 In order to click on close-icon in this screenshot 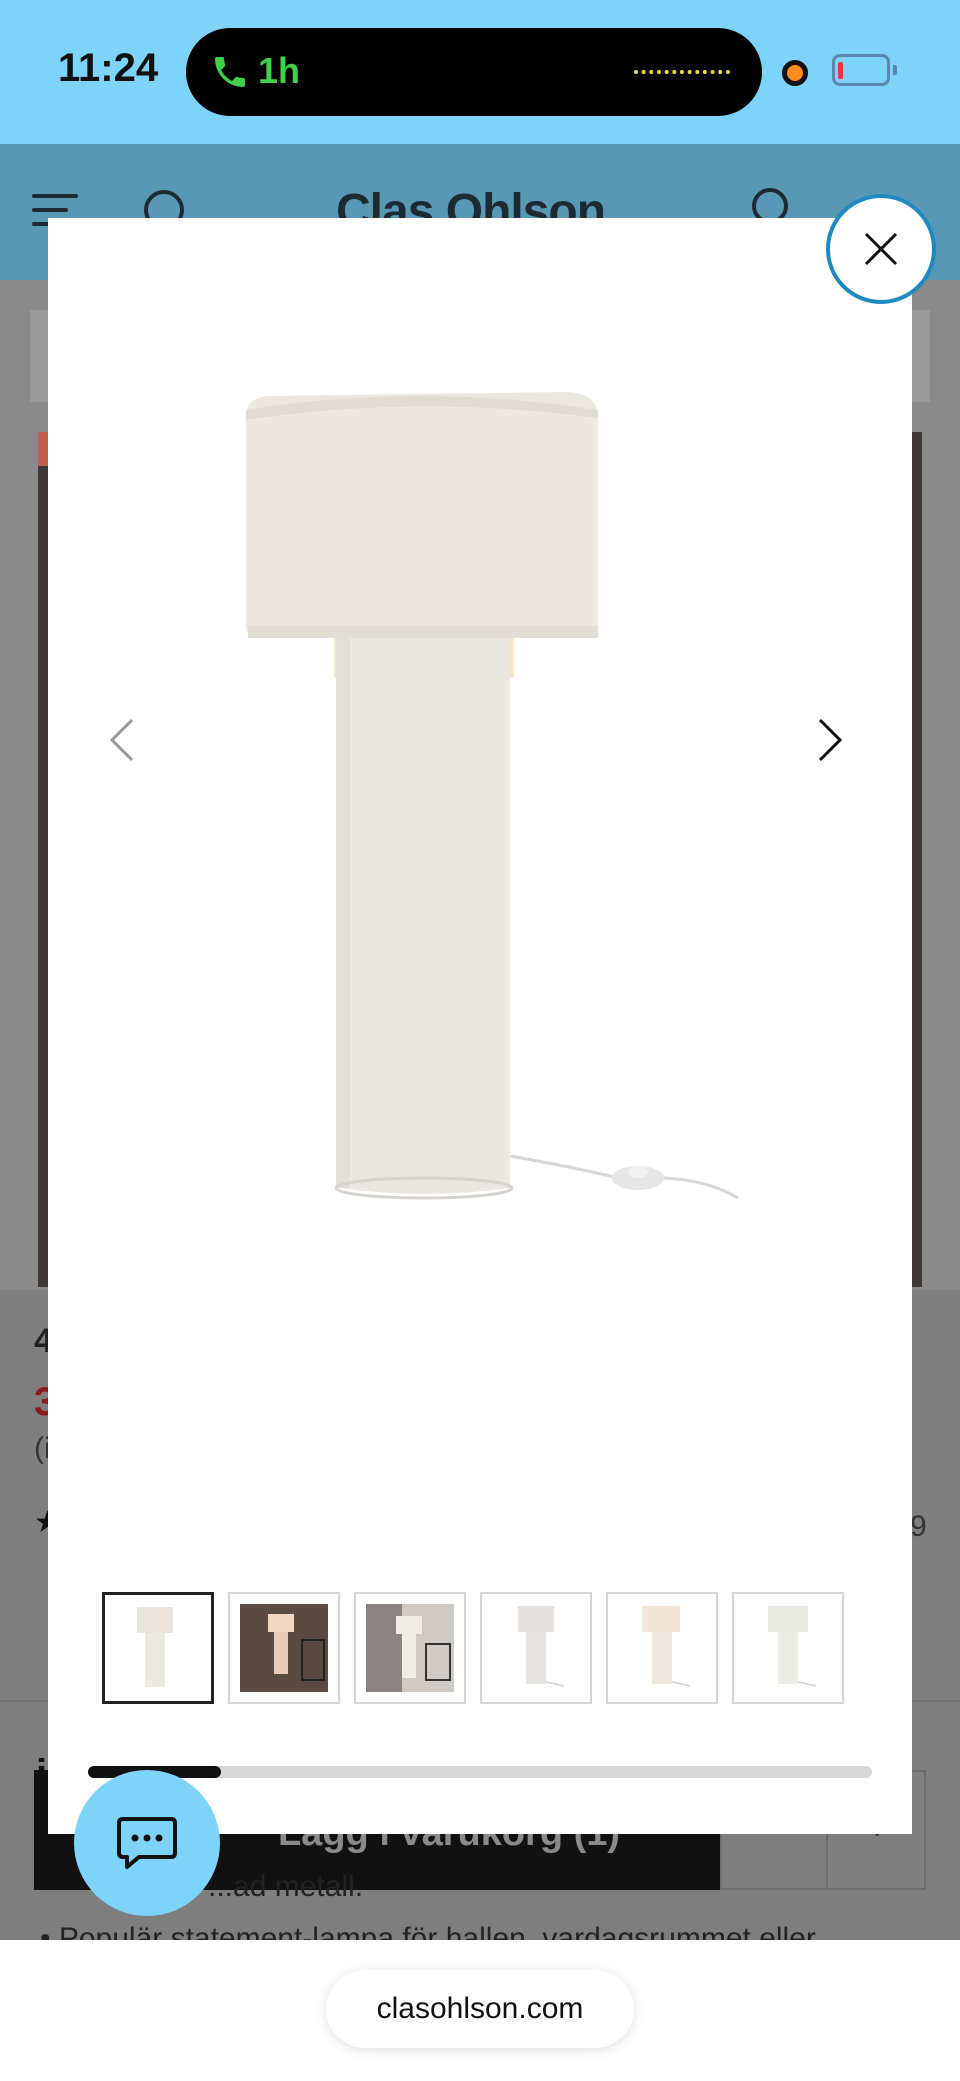, I will do `click(881, 249)`.